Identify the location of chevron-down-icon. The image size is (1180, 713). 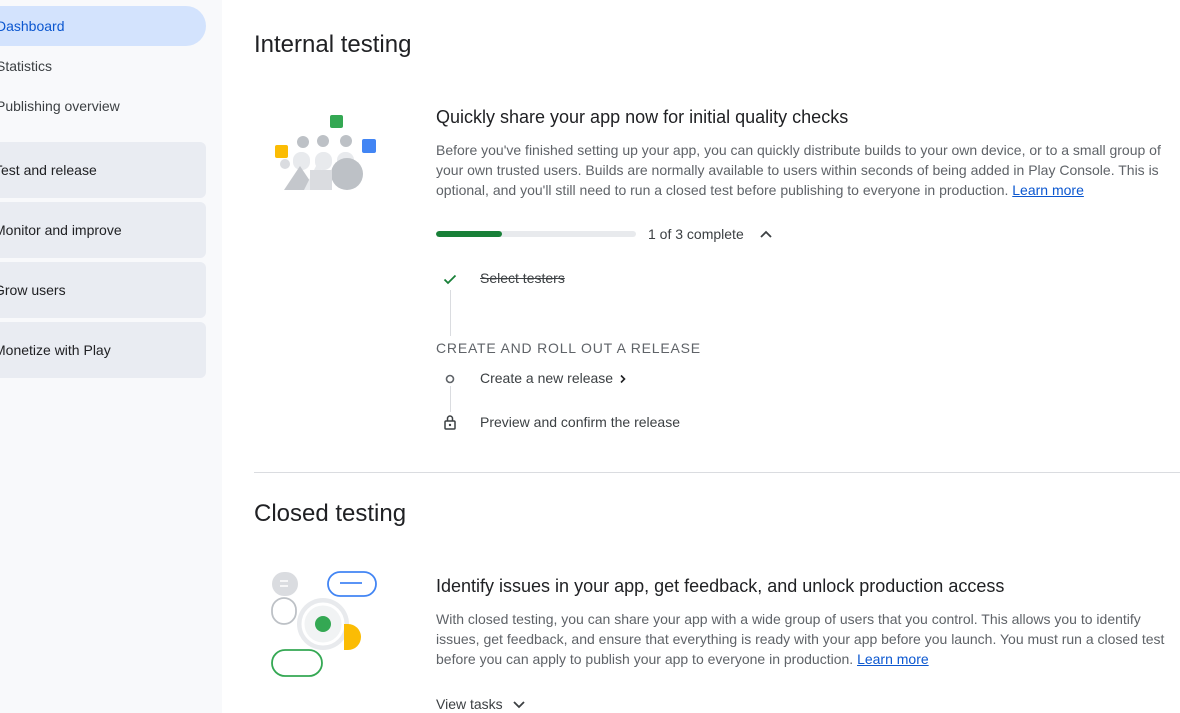
(519, 705).